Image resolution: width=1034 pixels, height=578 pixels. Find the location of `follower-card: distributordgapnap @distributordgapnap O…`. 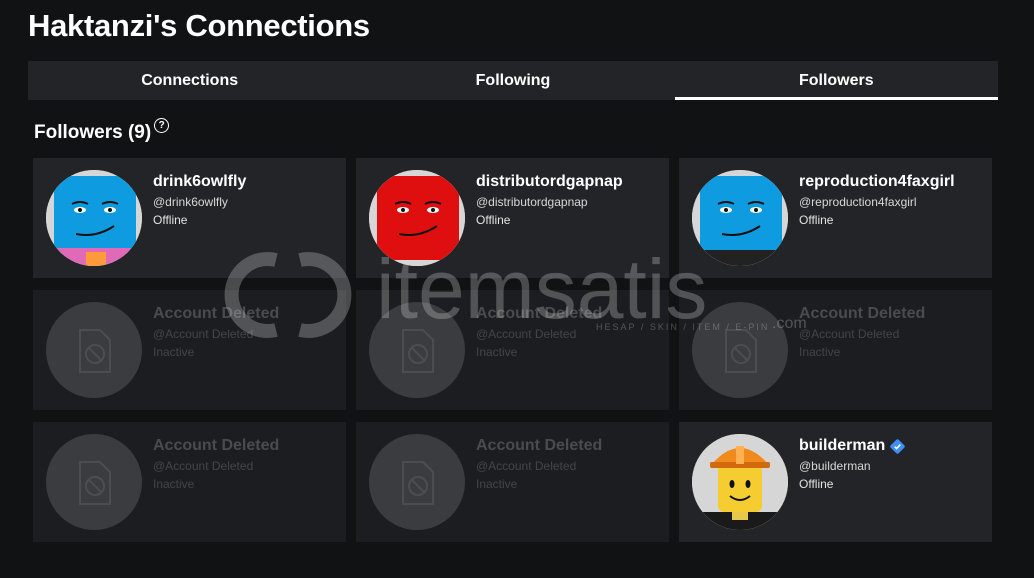

follower-card: distributordgapnap @distributordgapnap O… is located at coordinates (512, 218).